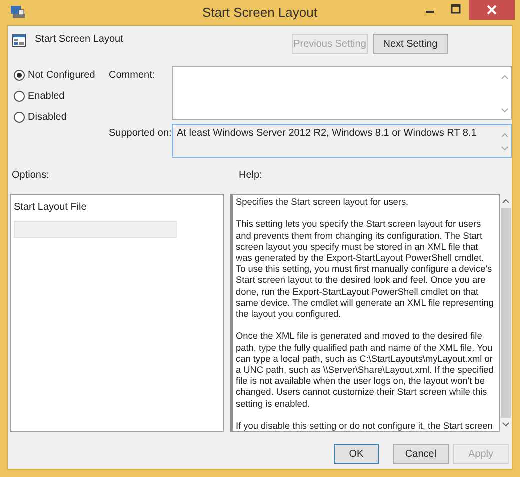 Image resolution: width=520 pixels, height=477 pixels. I want to click on radio-option: Enabled, so click(39, 96).